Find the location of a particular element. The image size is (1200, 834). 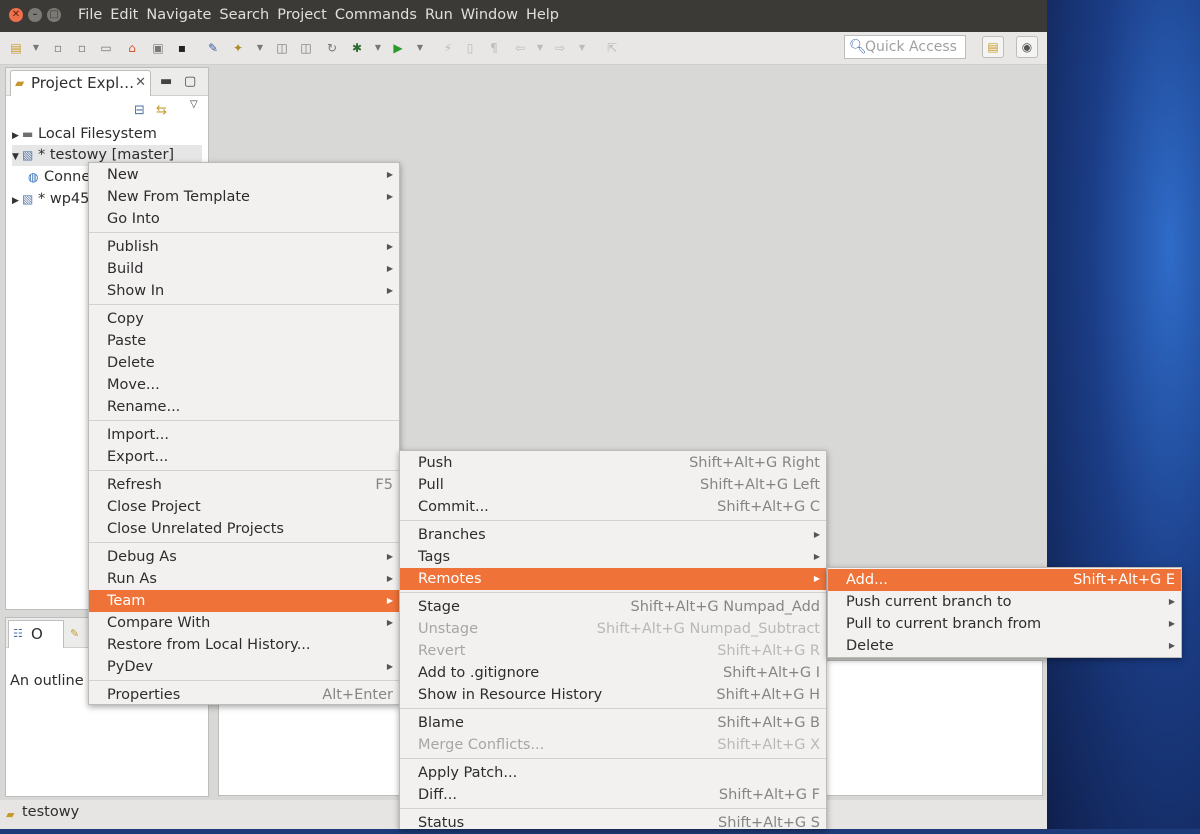

menu-help: Help is located at coordinates (542, 15).